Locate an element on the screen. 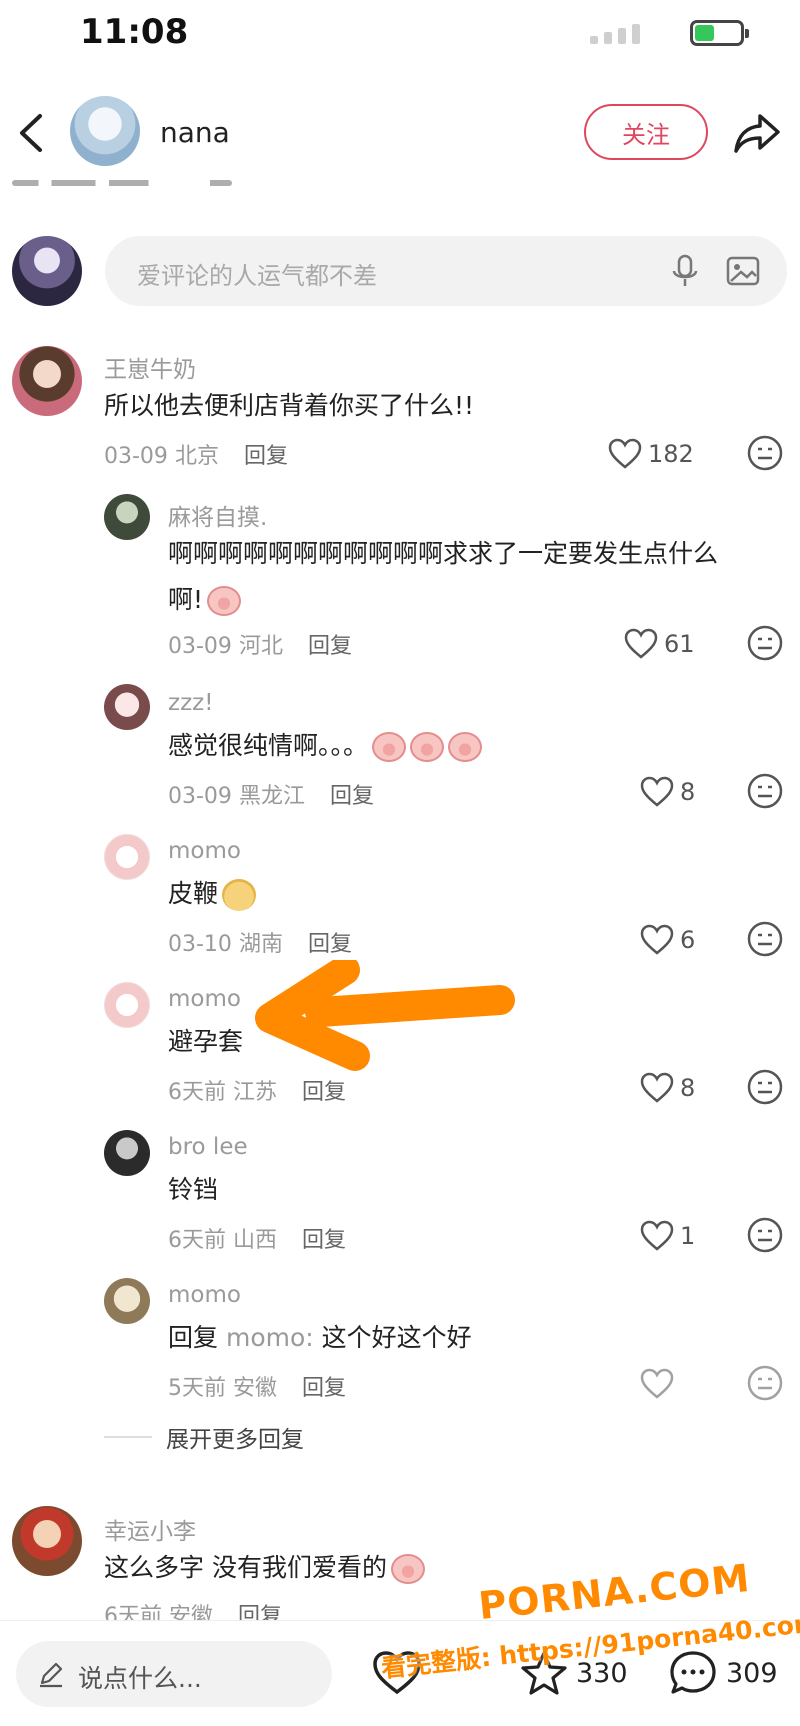  comment-meta: 03-09 黑龙江 回复 is located at coordinates (271, 794).